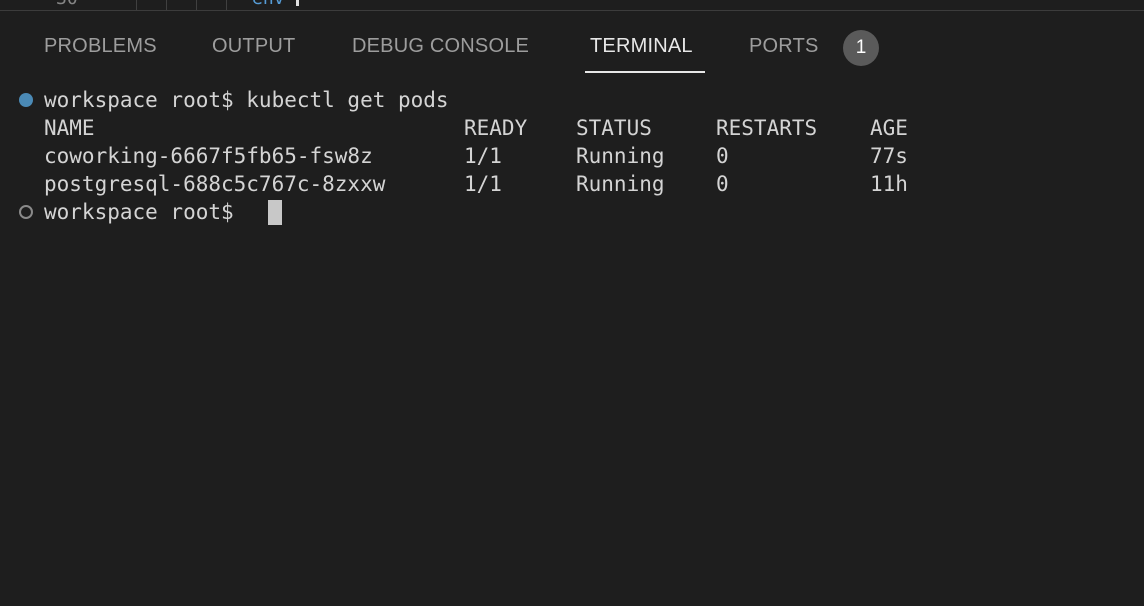 Image resolution: width=1144 pixels, height=606 pixels. Describe the element at coordinates (69, 128) in the screenshot. I see `header-name: NAME` at that location.